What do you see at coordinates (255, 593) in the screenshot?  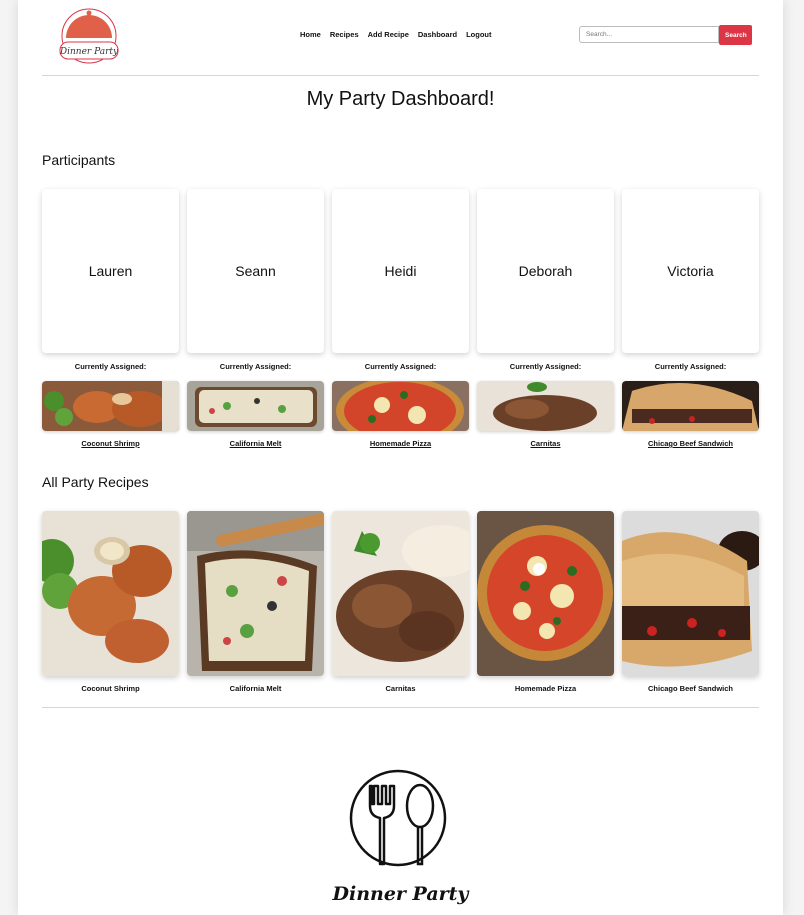 I see `california-melt-image` at bounding box center [255, 593].